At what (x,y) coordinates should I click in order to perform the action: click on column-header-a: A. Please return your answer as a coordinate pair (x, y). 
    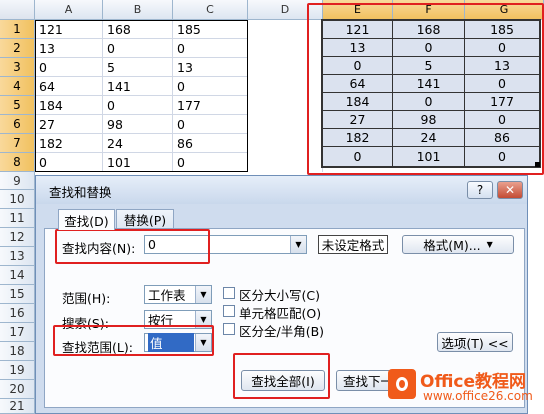
    Looking at the image, I should click on (69, 10).